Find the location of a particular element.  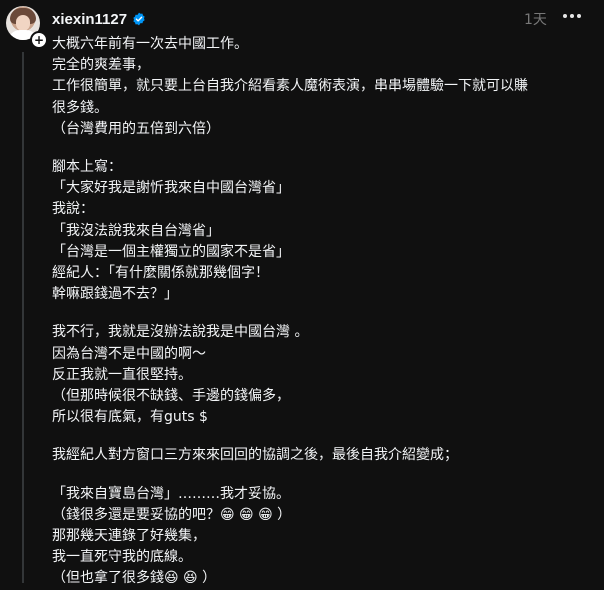

body-line: 那那幾天連錄了好幾集， is located at coordinates (129, 536).